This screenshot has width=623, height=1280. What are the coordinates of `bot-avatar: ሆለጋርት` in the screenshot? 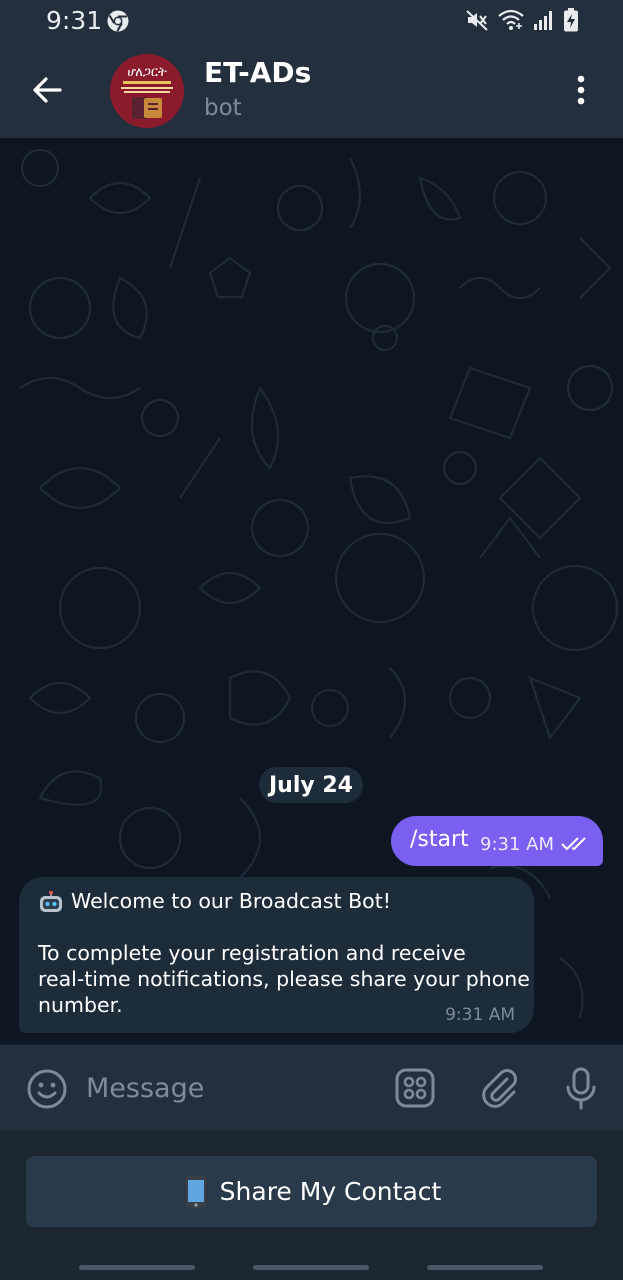 It's located at (147, 91).